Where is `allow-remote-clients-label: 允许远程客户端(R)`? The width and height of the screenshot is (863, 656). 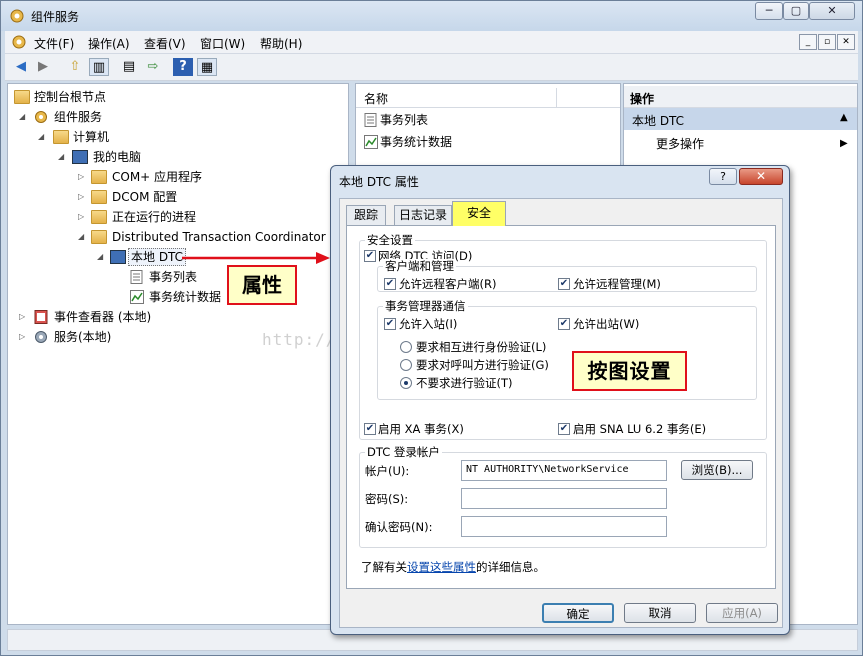 allow-remote-clients-label: 允许远程客户端(R) is located at coordinates (448, 284).